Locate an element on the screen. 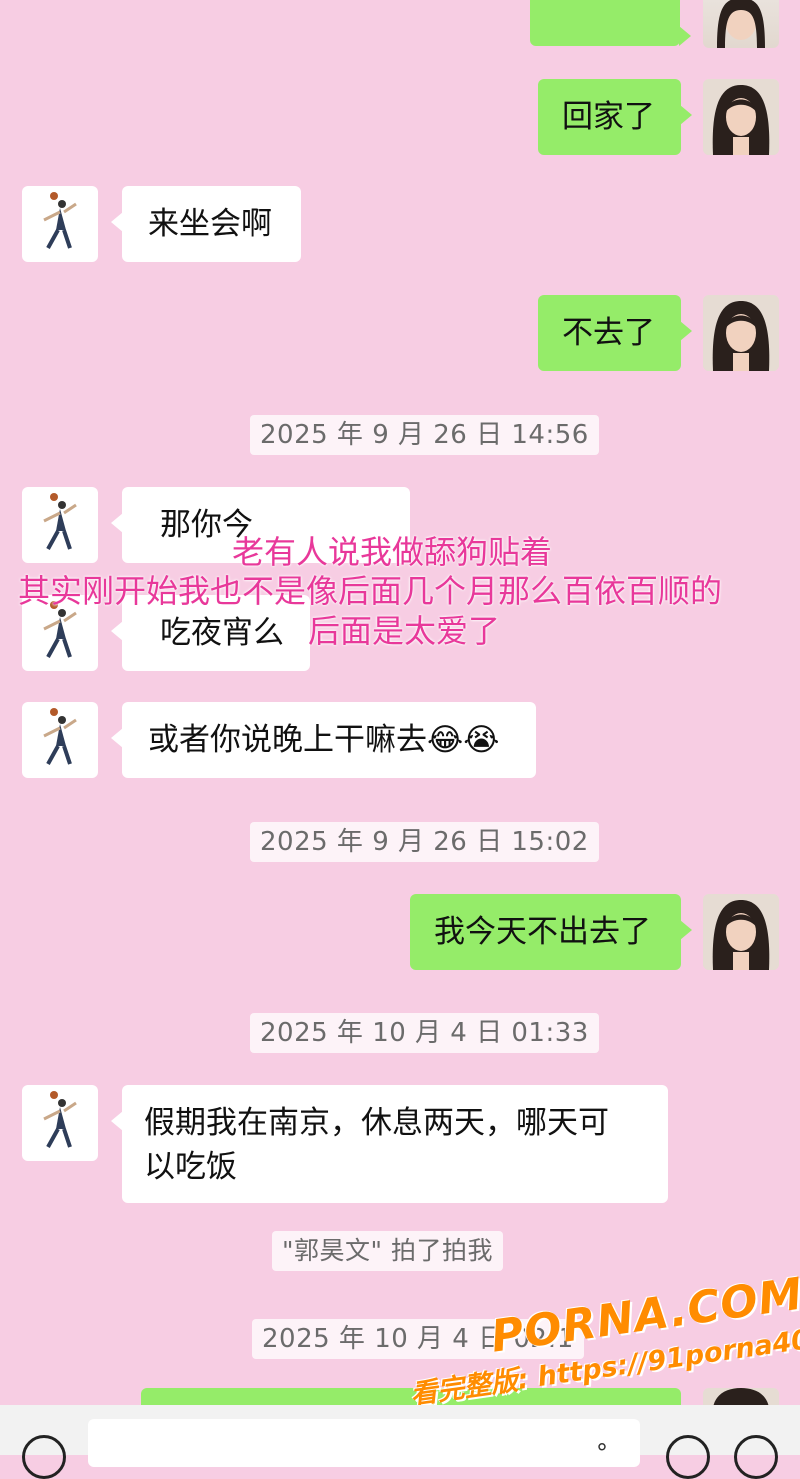  message-bubble-received: 或者你说晚上干嘛去😂😭 is located at coordinates (323, 740).